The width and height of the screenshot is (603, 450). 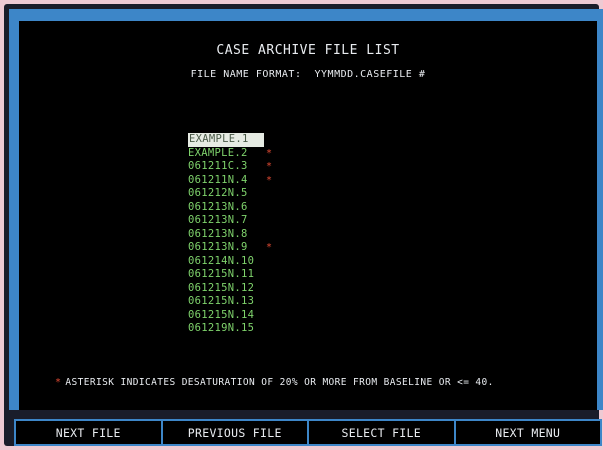 I want to click on file-name: 061213N.8, so click(x=218, y=233).